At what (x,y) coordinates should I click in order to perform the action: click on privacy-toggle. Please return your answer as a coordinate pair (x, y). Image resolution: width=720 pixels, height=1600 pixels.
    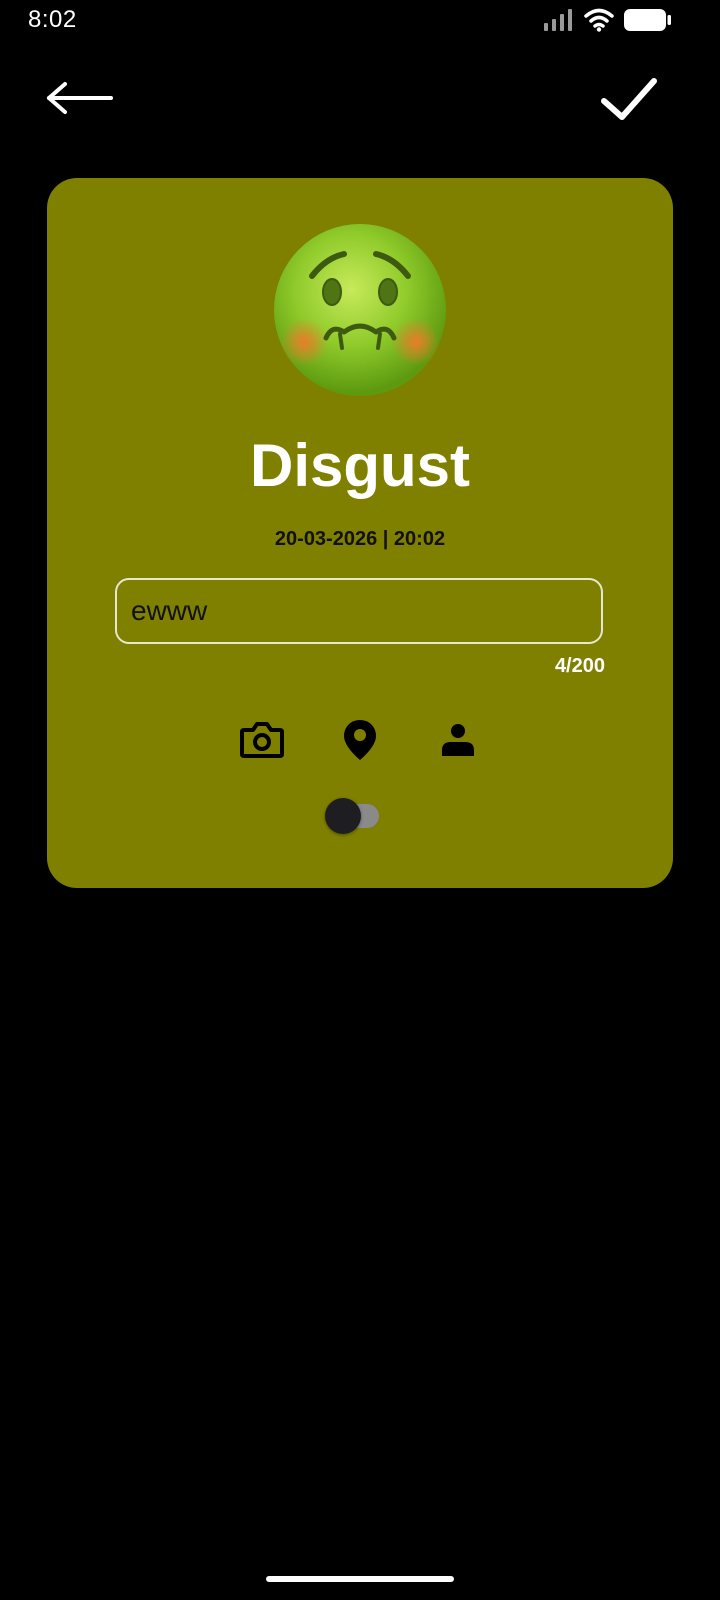
    Looking at the image, I should click on (355, 816).